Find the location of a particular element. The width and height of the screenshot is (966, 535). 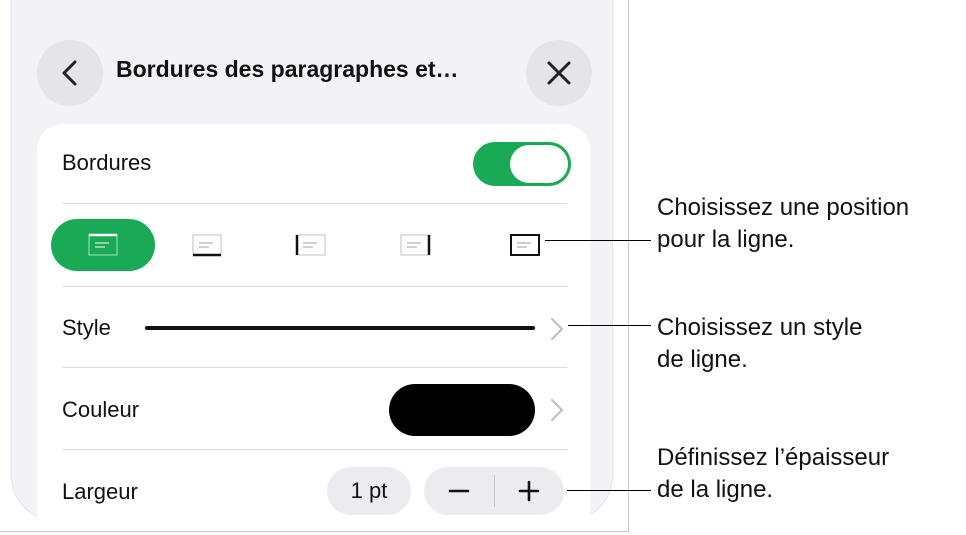

border-right-icon is located at coordinates (415, 245).